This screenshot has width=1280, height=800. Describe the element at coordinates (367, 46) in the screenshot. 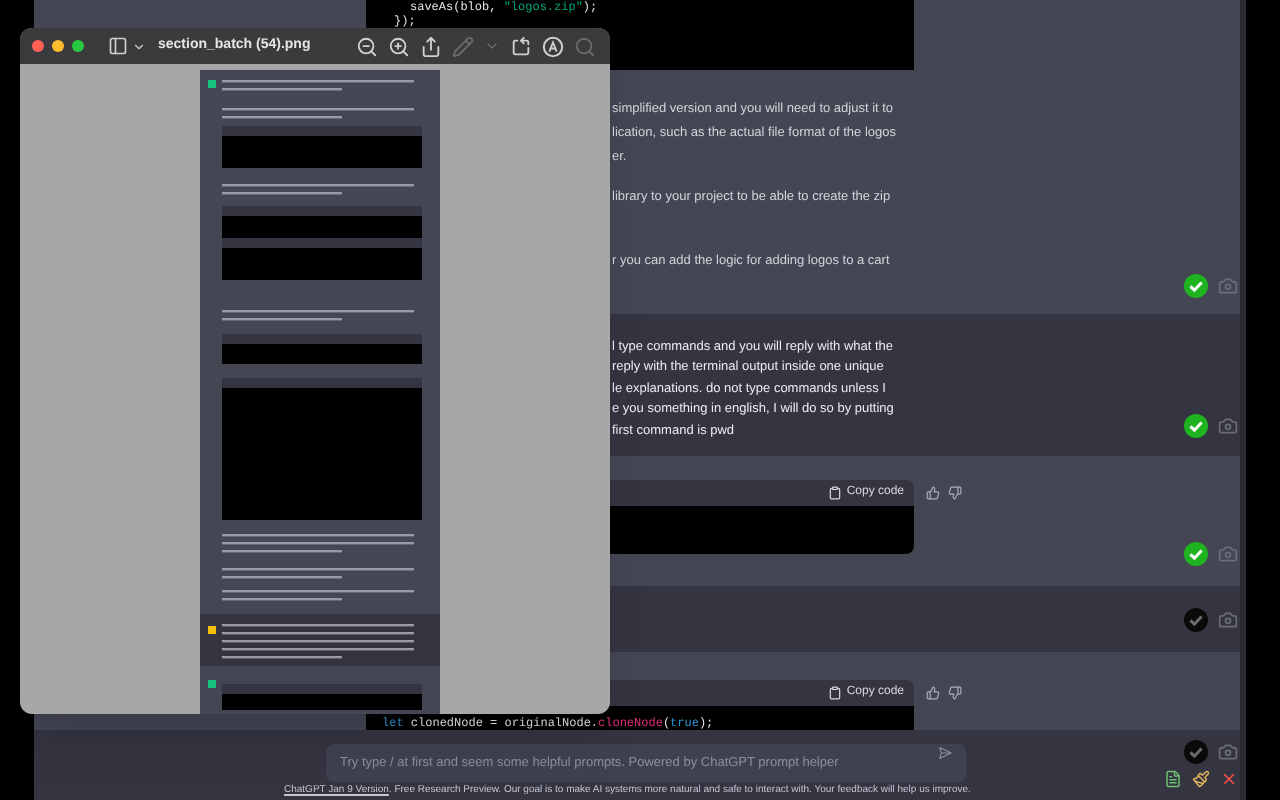

I see `zoom-out-icon` at that location.